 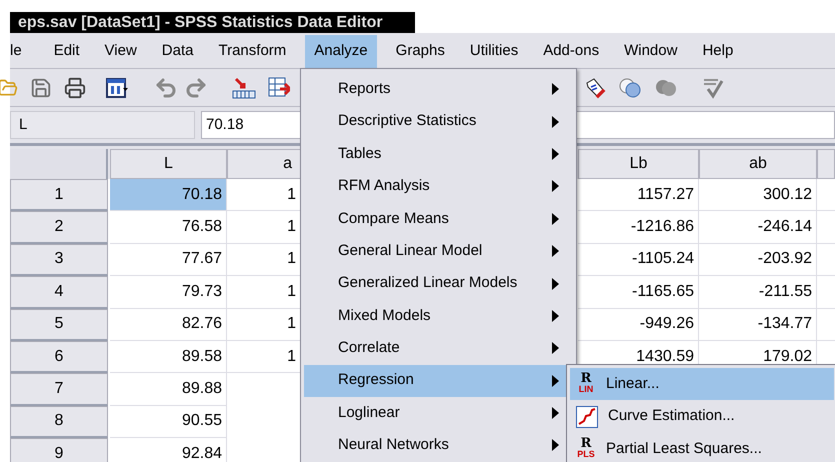 I want to click on r-icon: R LIN, so click(x=586, y=384).